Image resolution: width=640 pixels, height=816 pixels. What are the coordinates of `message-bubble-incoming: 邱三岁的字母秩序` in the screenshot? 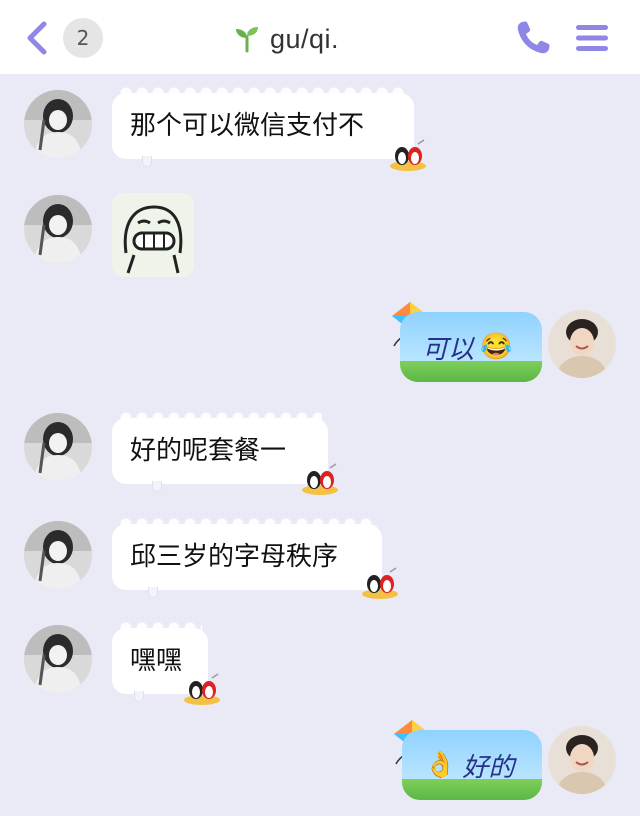 It's located at (247, 558).